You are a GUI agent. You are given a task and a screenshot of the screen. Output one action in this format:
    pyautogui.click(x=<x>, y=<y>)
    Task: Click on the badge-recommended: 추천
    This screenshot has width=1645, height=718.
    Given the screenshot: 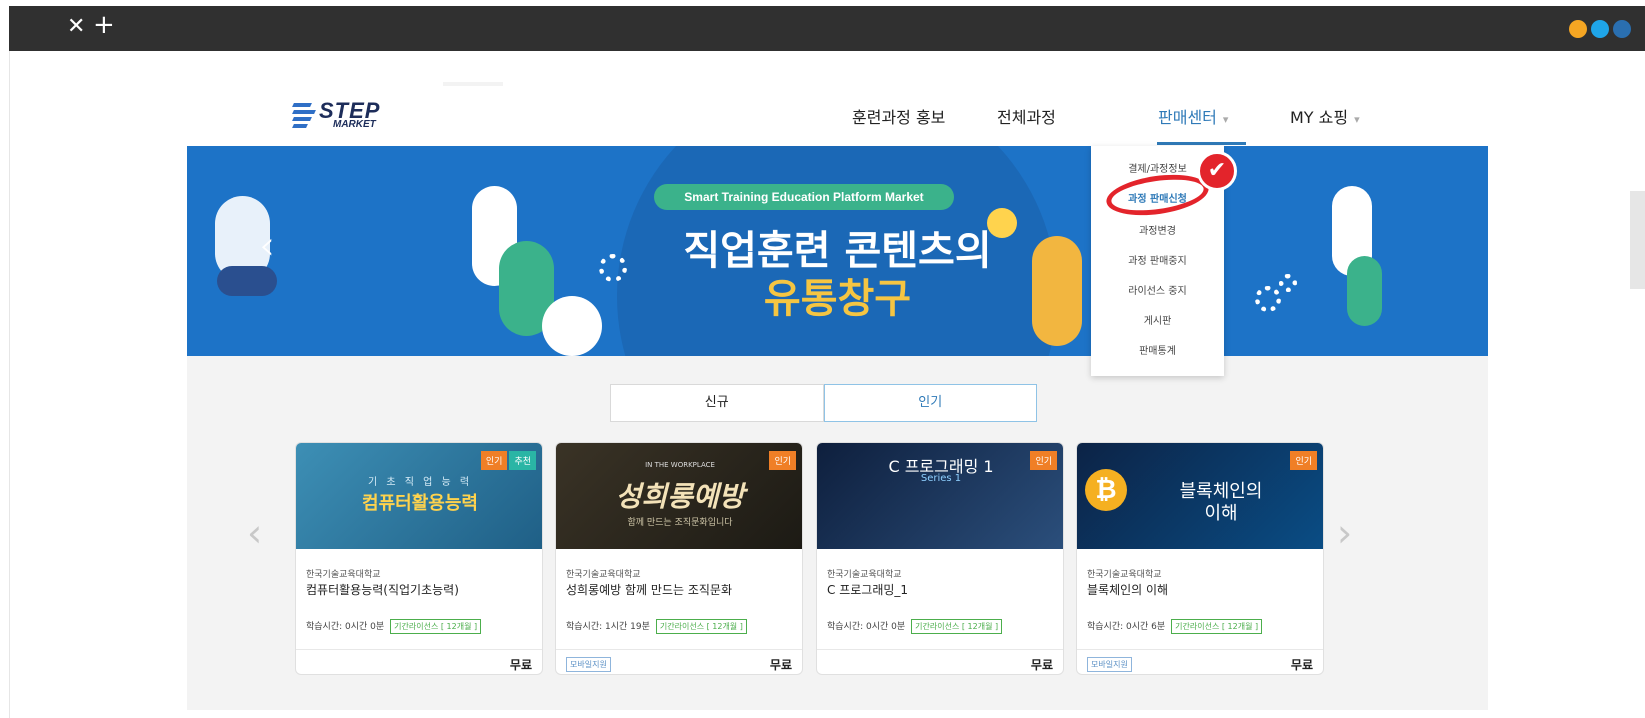 What is the action you would take?
    pyautogui.click(x=522, y=460)
    